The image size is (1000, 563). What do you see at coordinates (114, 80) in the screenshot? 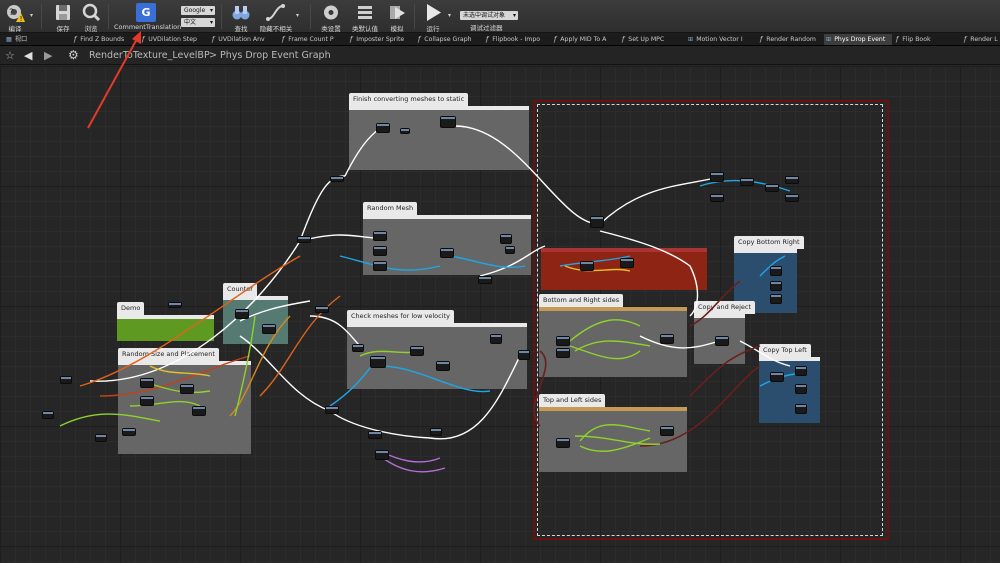
I see `annotation-arrow` at bounding box center [114, 80].